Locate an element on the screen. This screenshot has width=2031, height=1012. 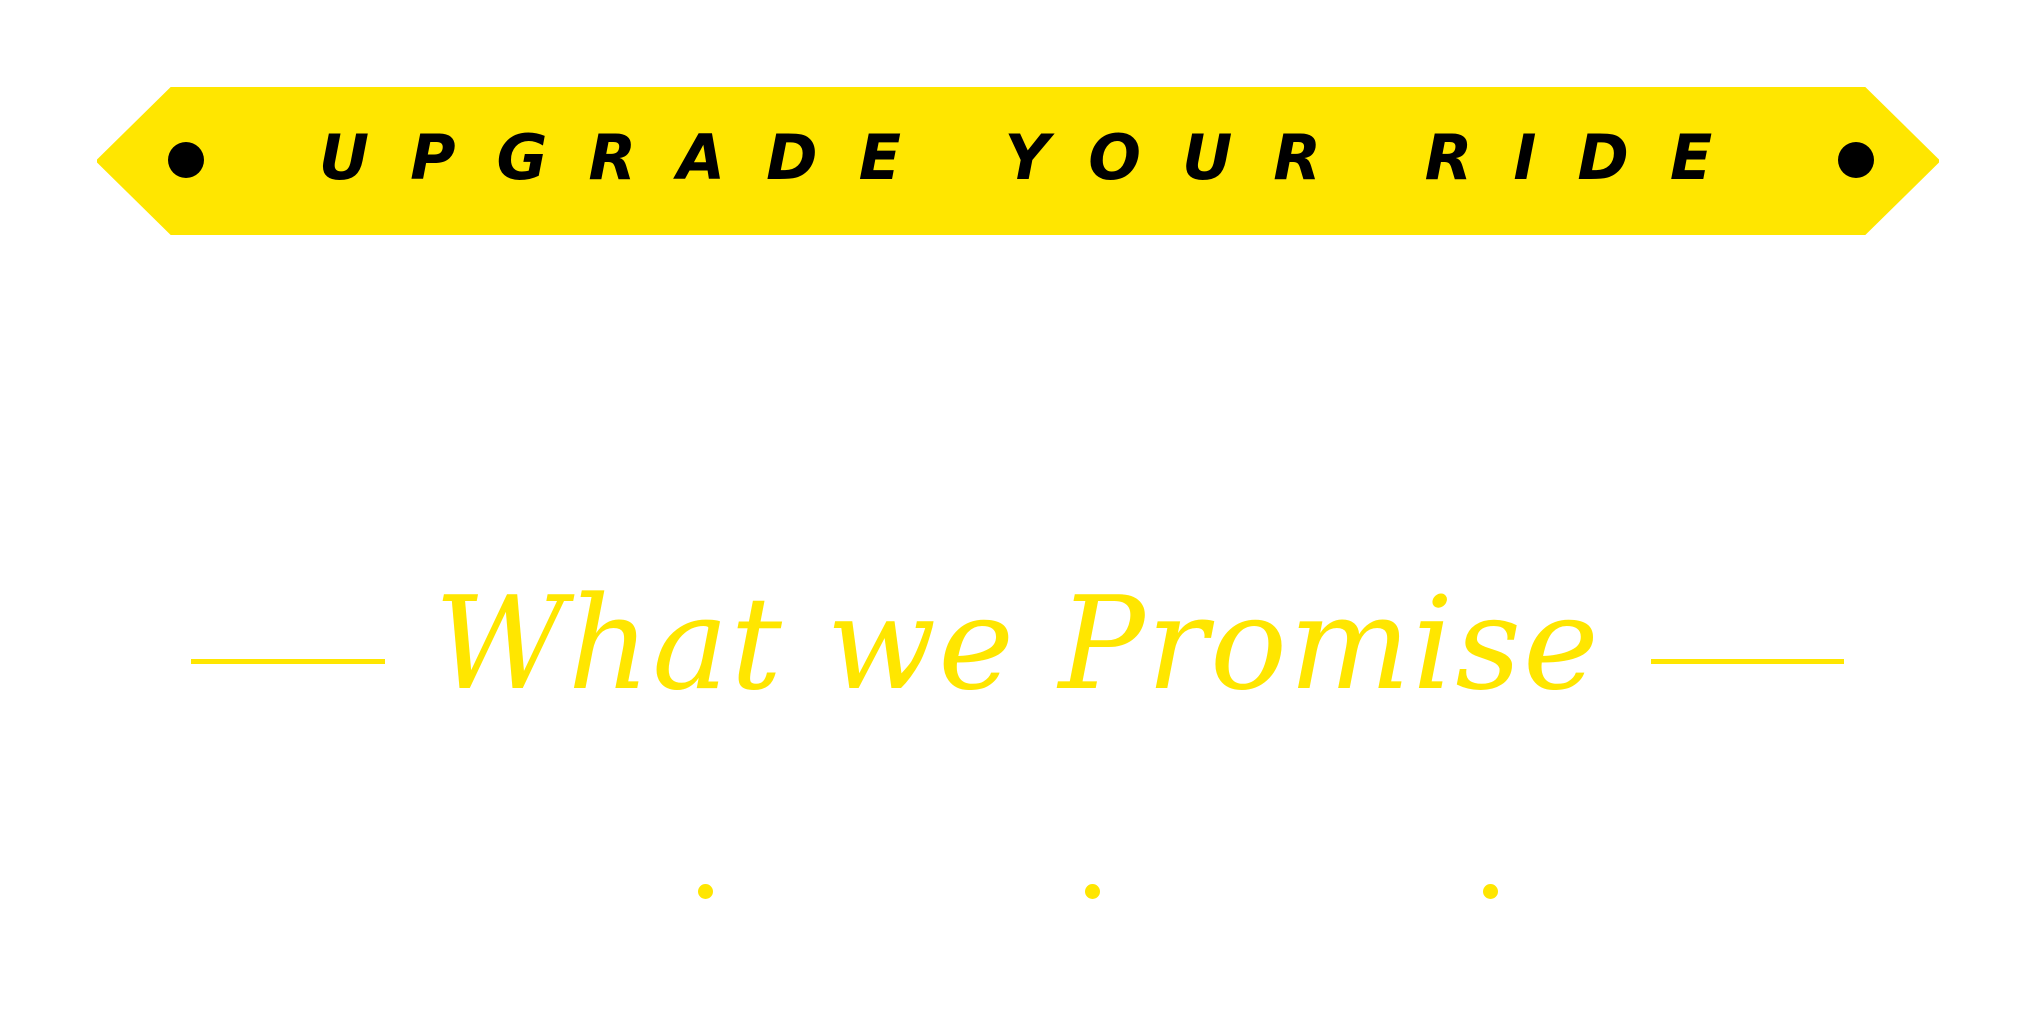
section-title: What we Promise is located at coordinates (1017, 644).